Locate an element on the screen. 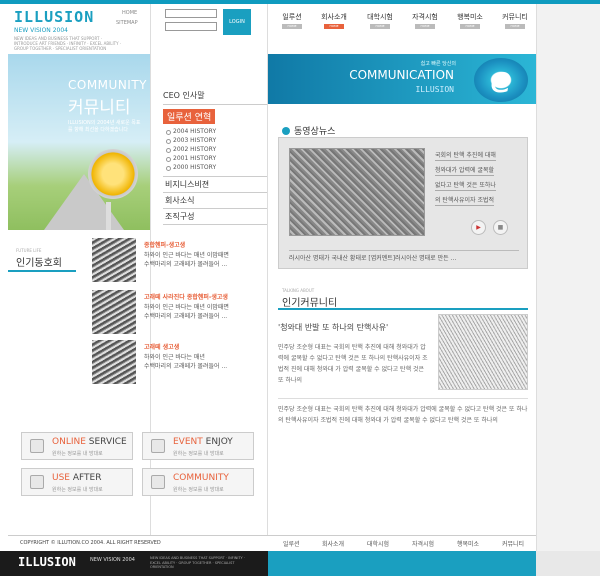  history-item: 2001 HISTORY is located at coordinates (215, 158).